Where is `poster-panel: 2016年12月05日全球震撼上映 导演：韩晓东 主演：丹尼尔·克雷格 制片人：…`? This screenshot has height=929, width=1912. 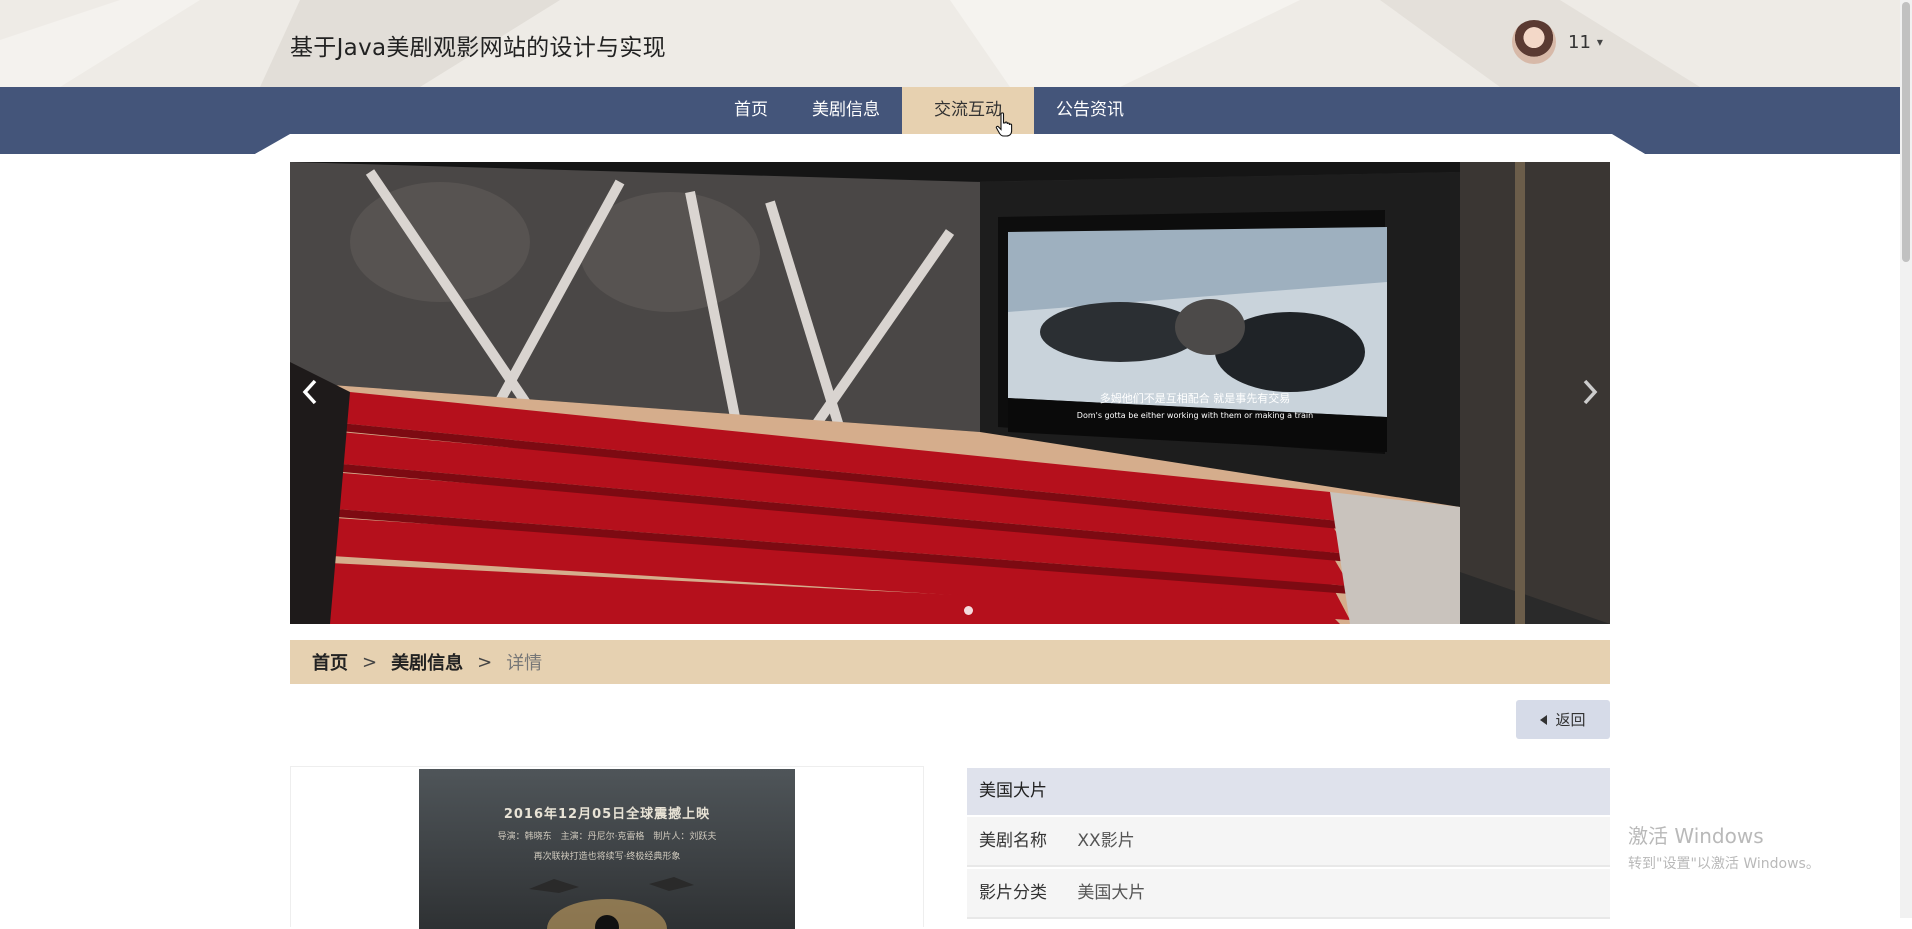
poster-panel: 2016年12月05日全球震撼上映 导演：韩晓东 主演：丹尼尔·克雷格 制片人：… is located at coordinates (607, 847).